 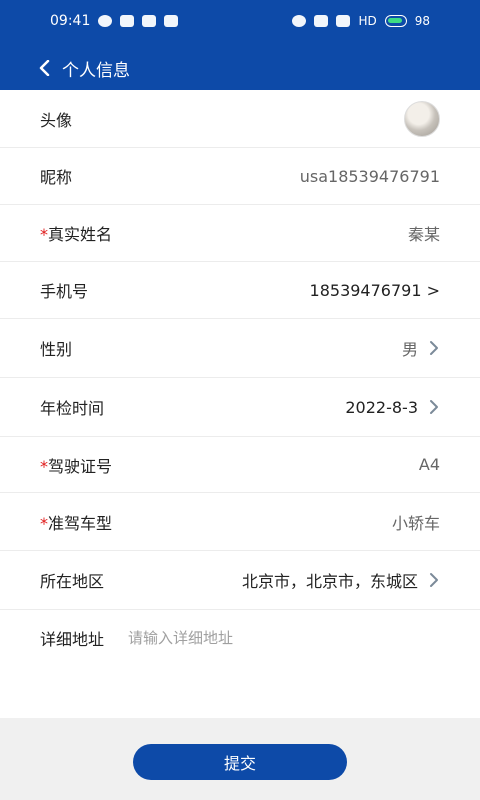 I want to click on row-label: 性别, so click(x=56, y=349).